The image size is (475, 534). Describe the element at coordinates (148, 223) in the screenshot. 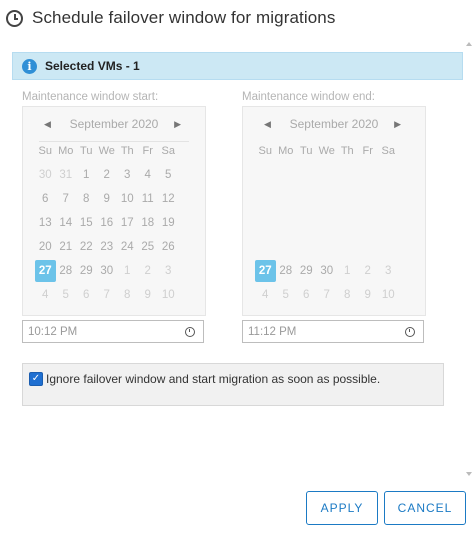

I see `calendar-day: 18` at that location.